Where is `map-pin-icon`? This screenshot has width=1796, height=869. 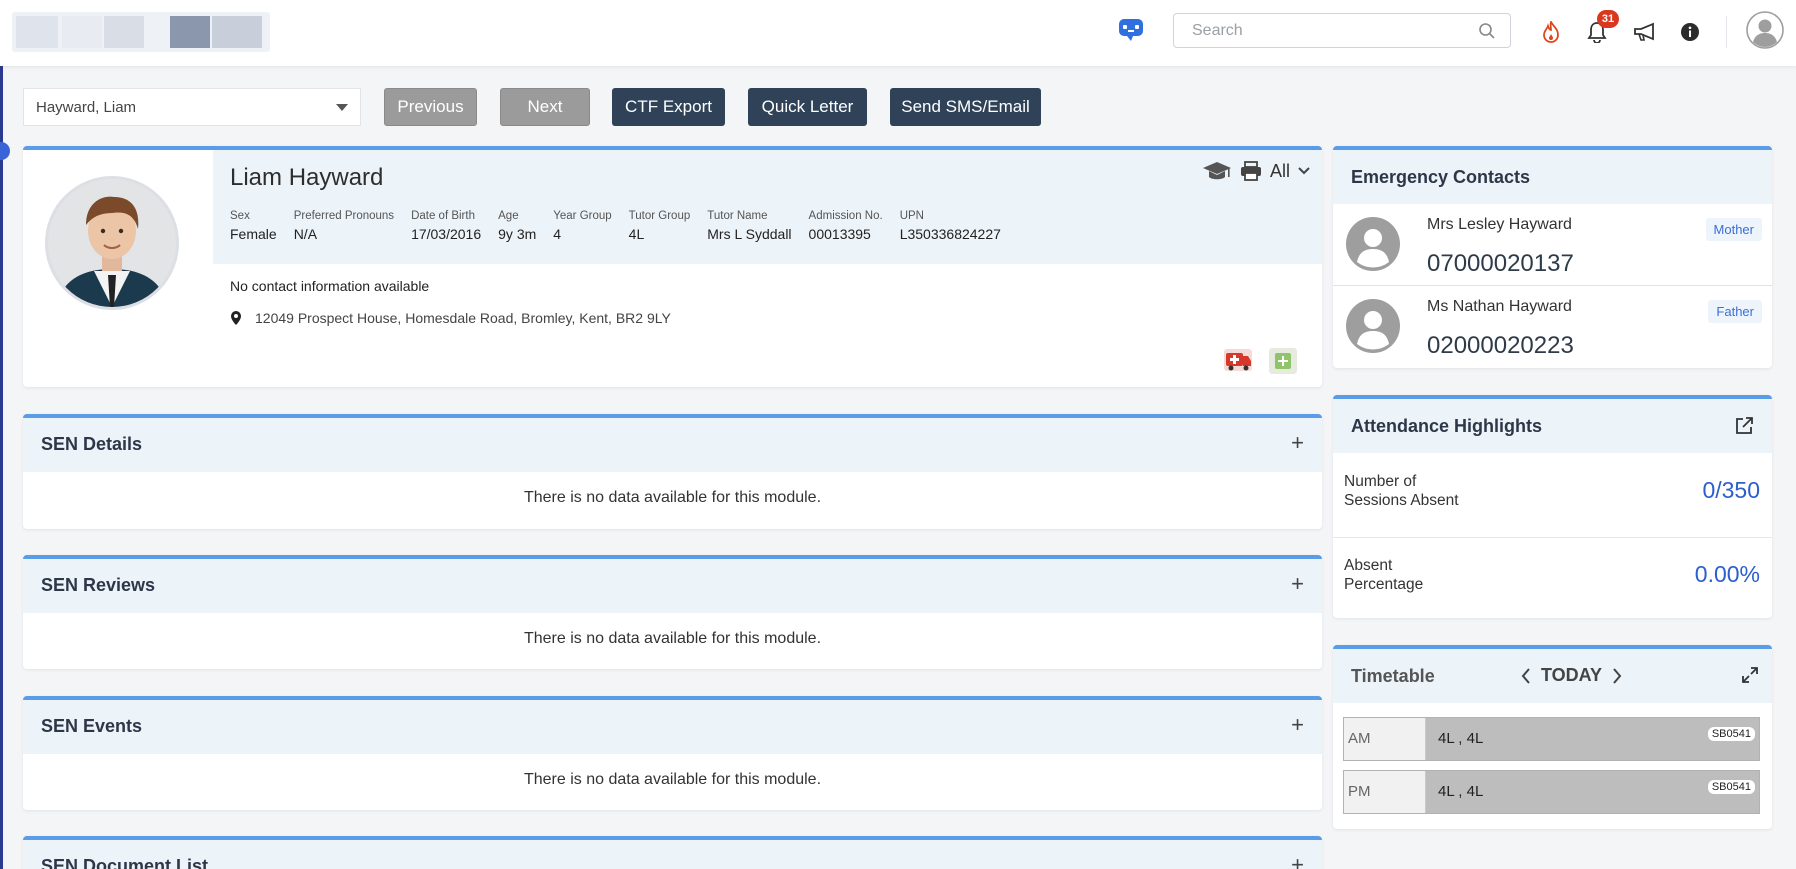
map-pin-icon is located at coordinates (236, 318).